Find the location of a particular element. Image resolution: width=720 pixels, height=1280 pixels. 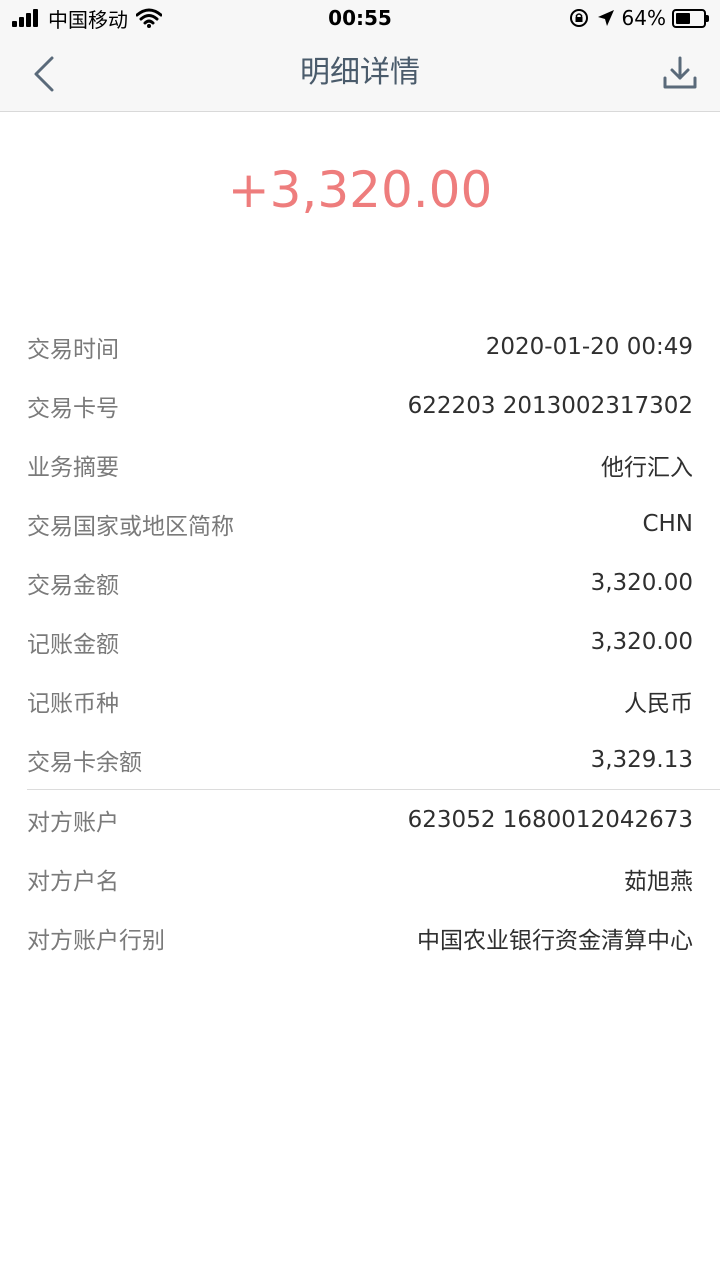

detail-label: 交易金额 is located at coordinates (73, 585).